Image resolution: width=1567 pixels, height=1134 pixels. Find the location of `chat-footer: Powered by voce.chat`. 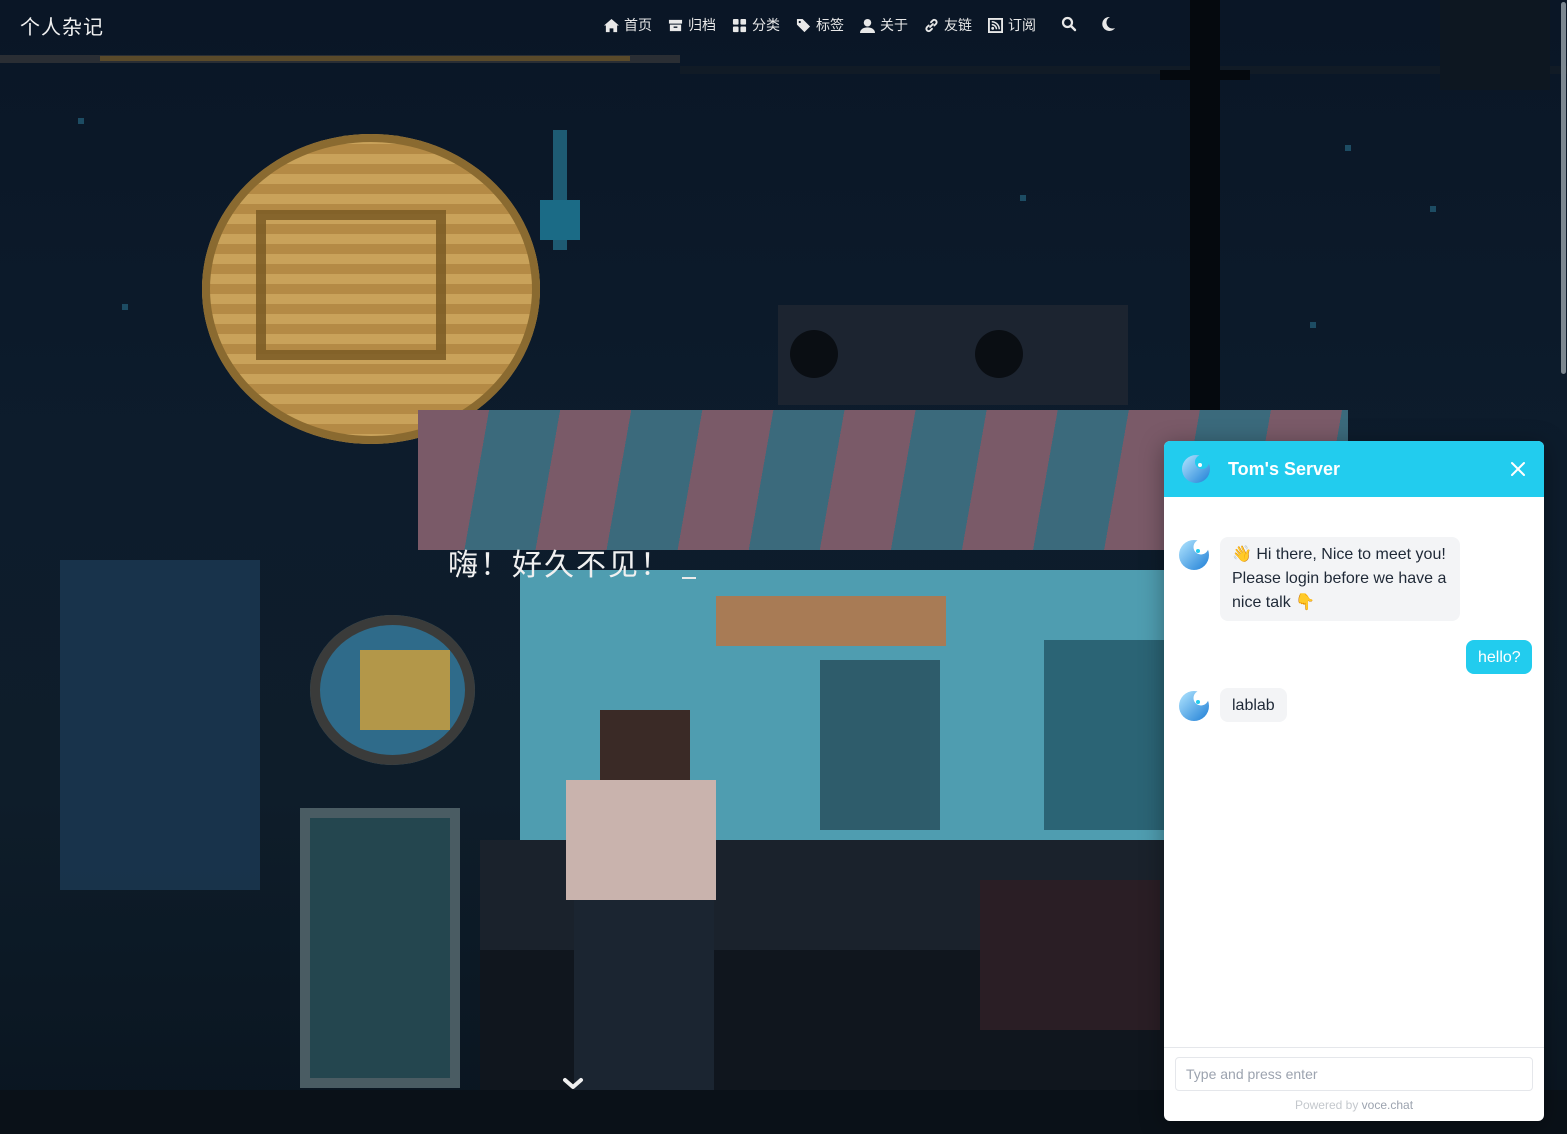

chat-footer: Powered by voce.chat is located at coordinates (1354, 1084).